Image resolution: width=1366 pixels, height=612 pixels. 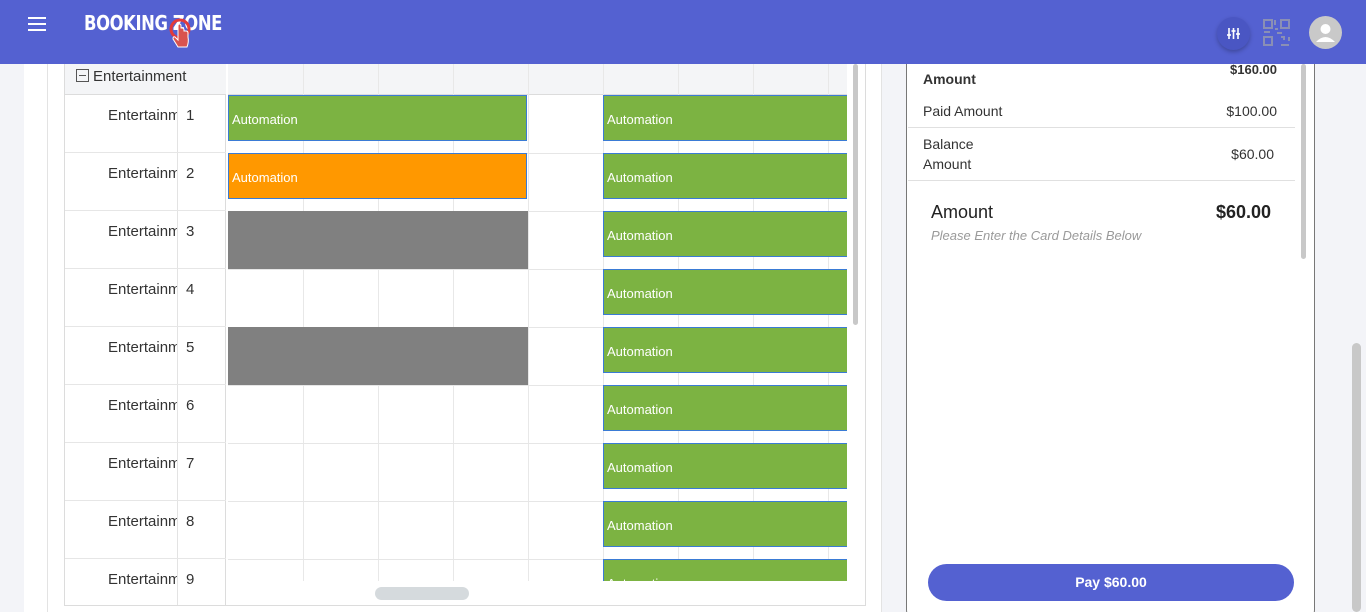 I want to click on resource-row: Entertainment 8, so click(x=145, y=530).